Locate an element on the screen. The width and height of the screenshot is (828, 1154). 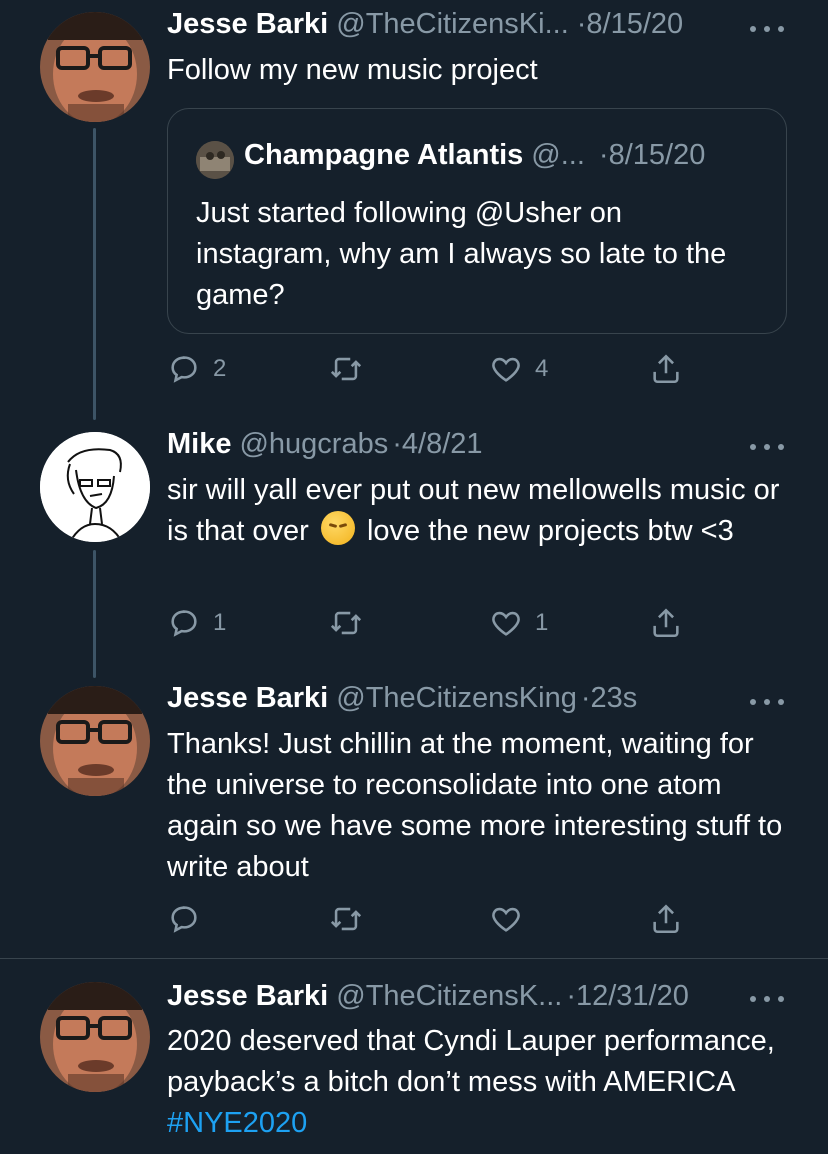
reply-count: 2 is located at coordinates (220, 368).